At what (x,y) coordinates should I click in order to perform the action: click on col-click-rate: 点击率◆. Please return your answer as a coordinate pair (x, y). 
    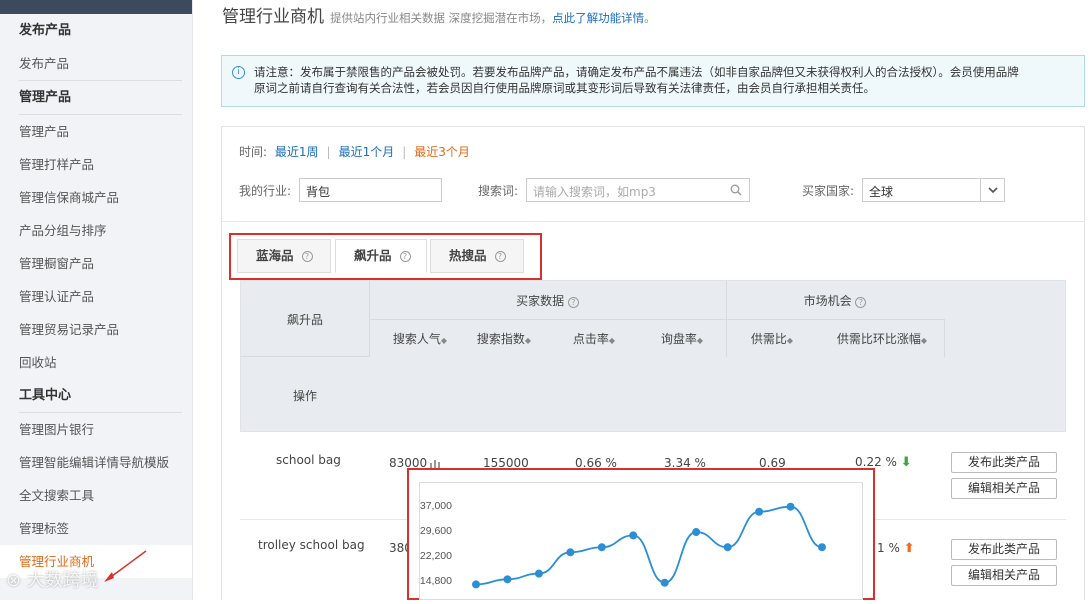
    Looking at the image, I should click on (594, 338).